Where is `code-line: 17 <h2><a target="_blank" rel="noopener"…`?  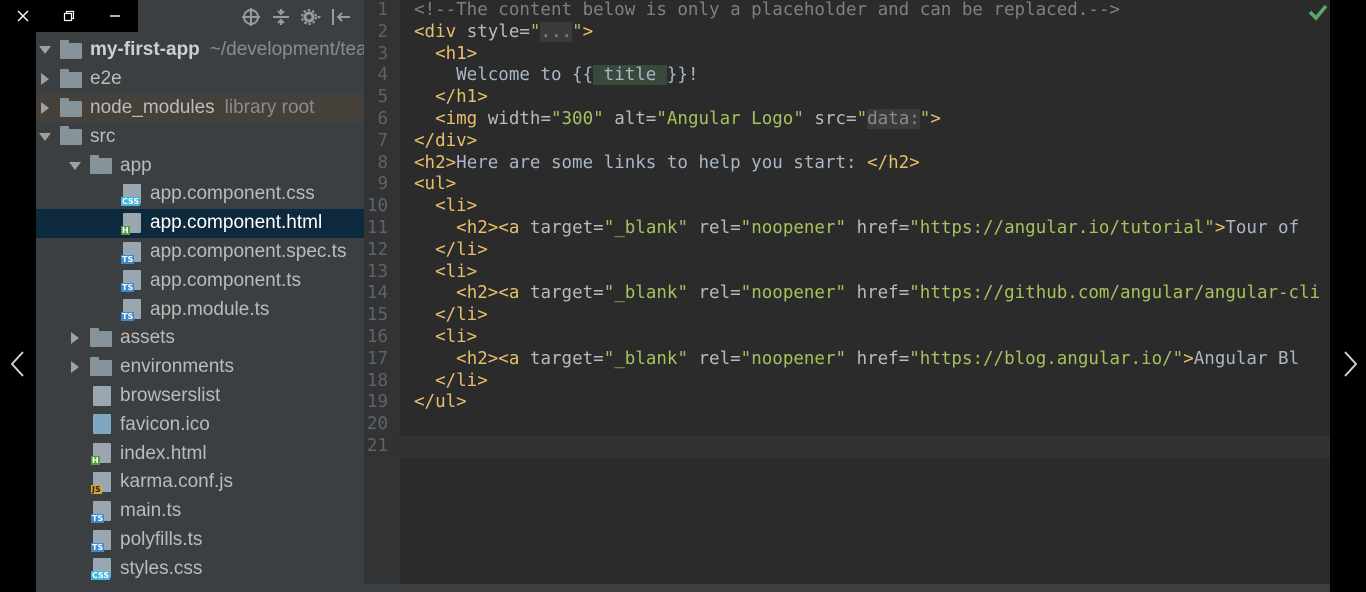
code-line: 17 <h2><a target="_blank" rel="noopener"… is located at coordinates (847, 360).